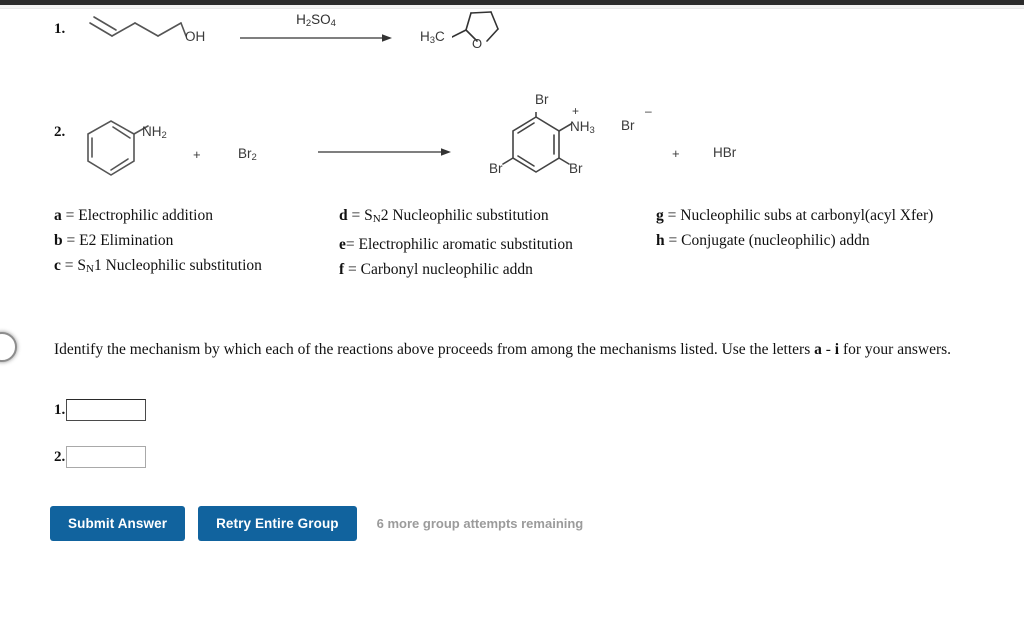 The width and height of the screenshot is (1024, 640). What do you see at coordinates (376, 219) in the screenshot?
I see `legend-sub-d: N` at bounding box center [376, 219].